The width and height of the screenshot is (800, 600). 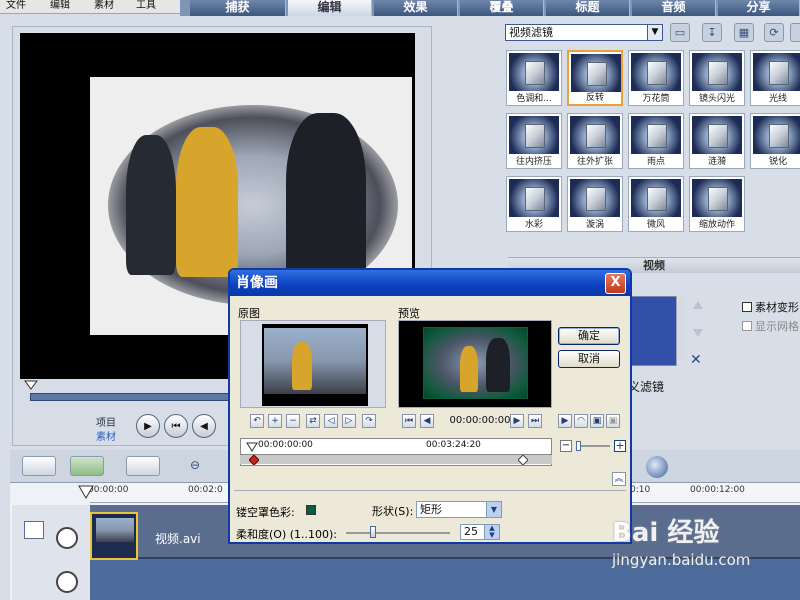 What do you see at coordinates (589, 359) in the screenshot?
I see `cancel-button: 取消` at bounding box center [589, 359].